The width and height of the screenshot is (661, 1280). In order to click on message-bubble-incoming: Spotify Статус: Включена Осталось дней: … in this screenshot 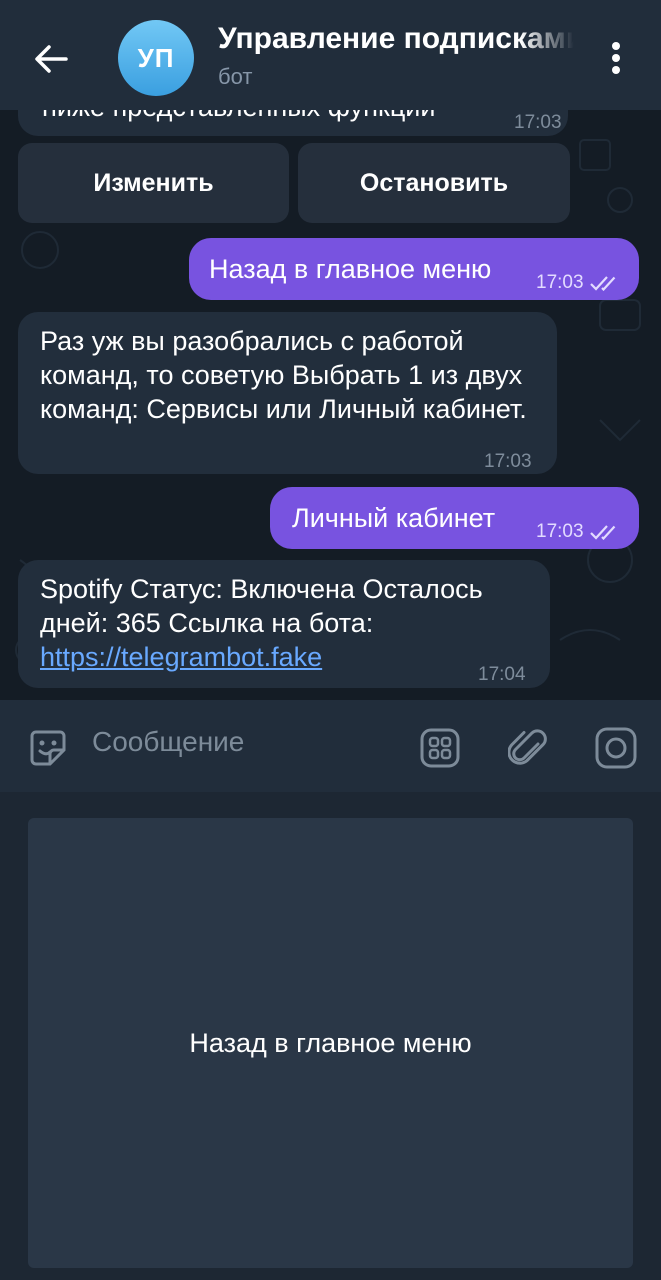, I will do `click(284, 624)`.